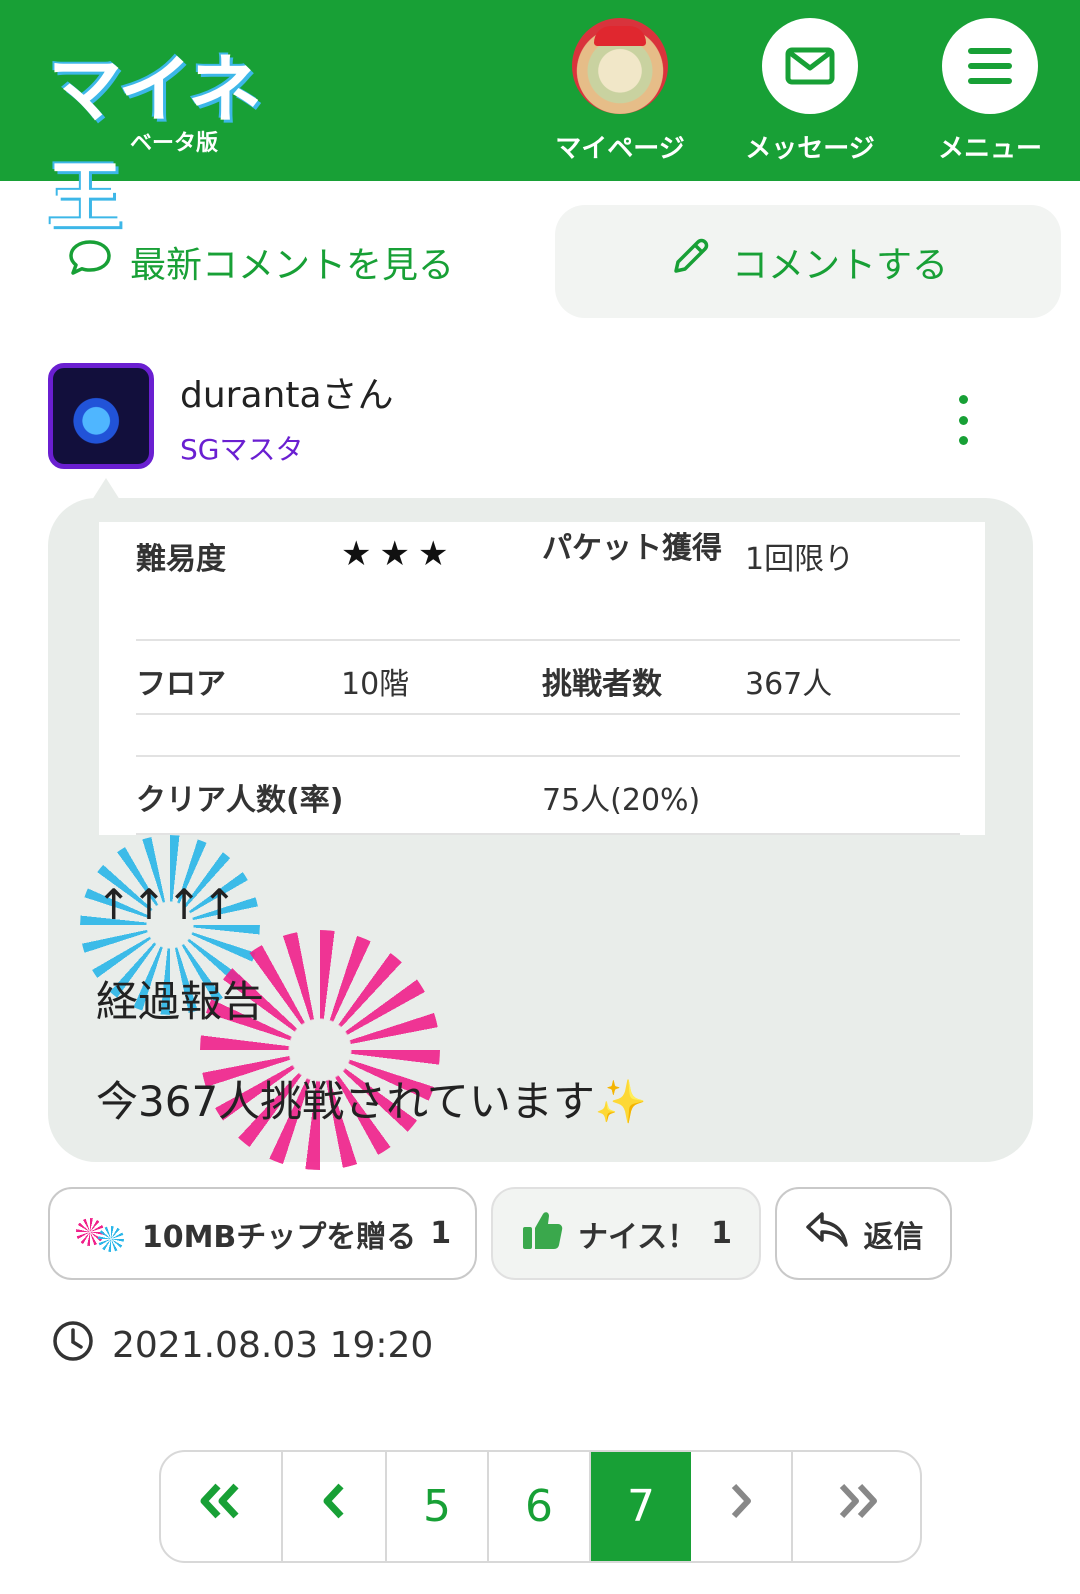  What do you see at coordinates (690, 261) in the screenshot?
I see `pencil-icon` at bounding box center [690, 261].